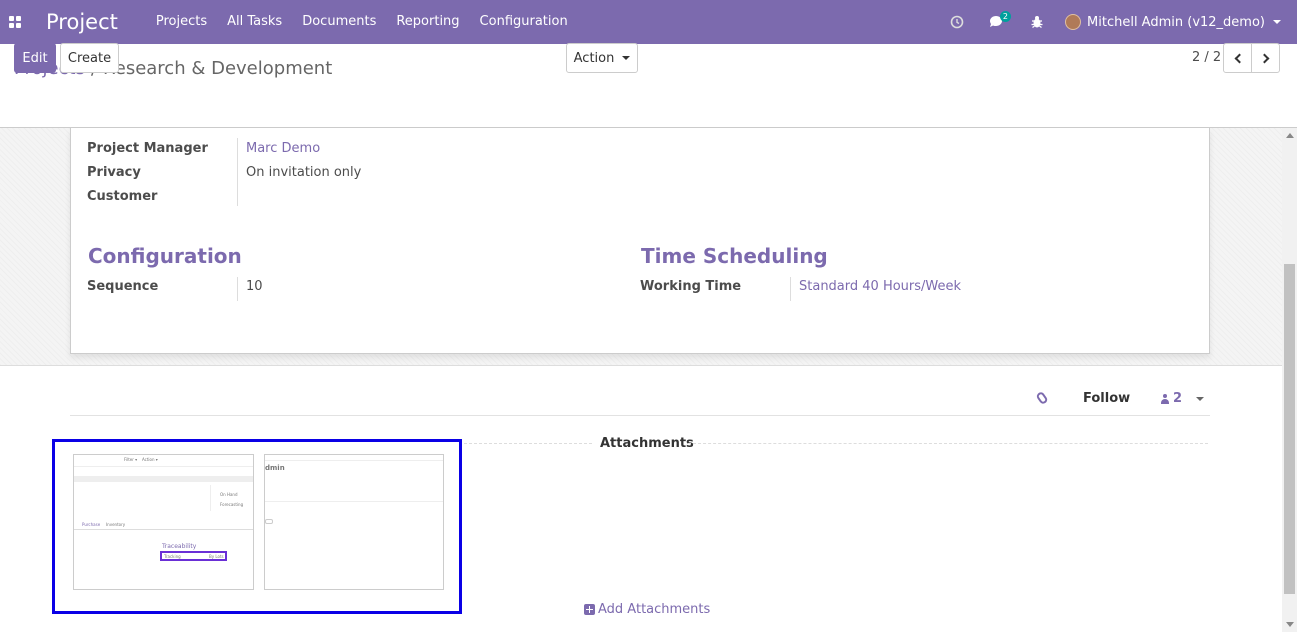  What do you see at coordinates (1005, 16) in the screenshot?
I see `messages-count-badge: 2` at bounding box center [1005, 16].